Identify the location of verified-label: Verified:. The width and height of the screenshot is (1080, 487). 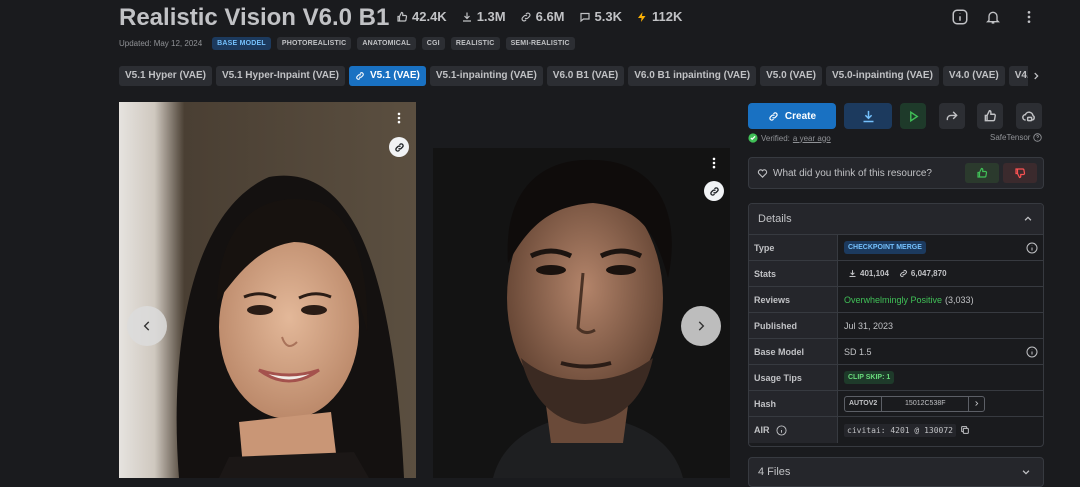
(775, 138).